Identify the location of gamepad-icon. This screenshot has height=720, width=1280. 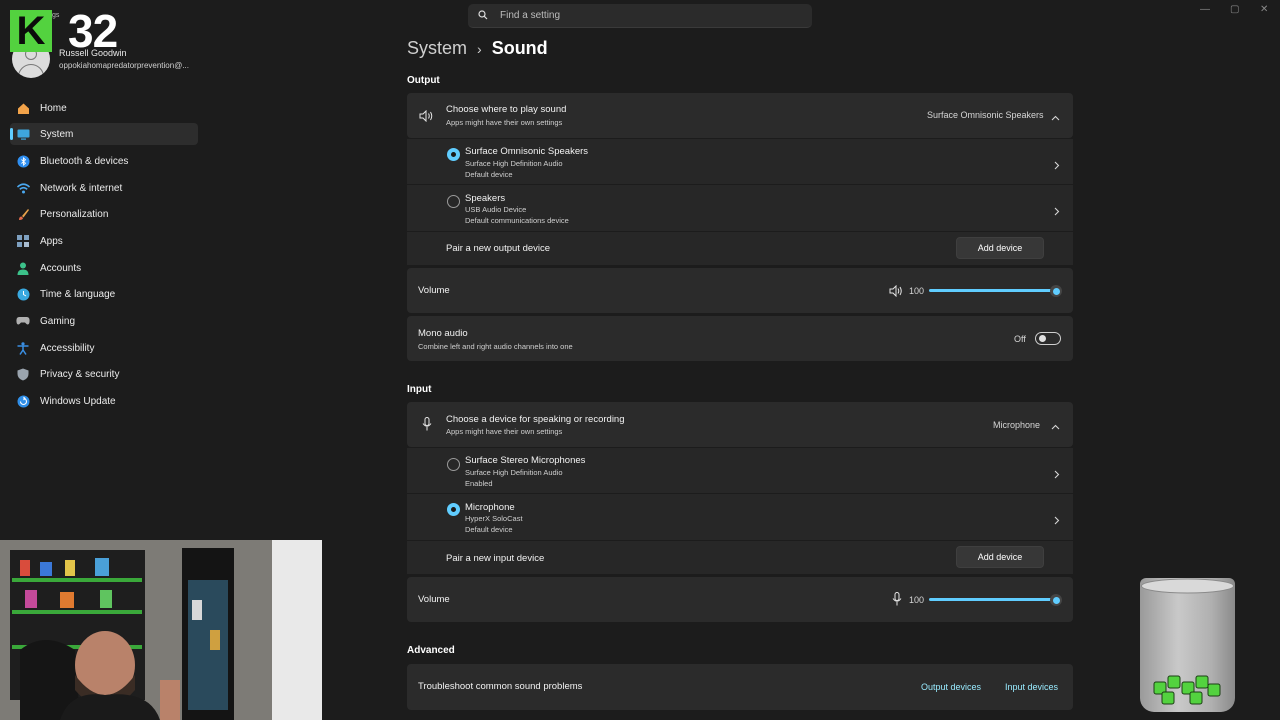
(23, 321).